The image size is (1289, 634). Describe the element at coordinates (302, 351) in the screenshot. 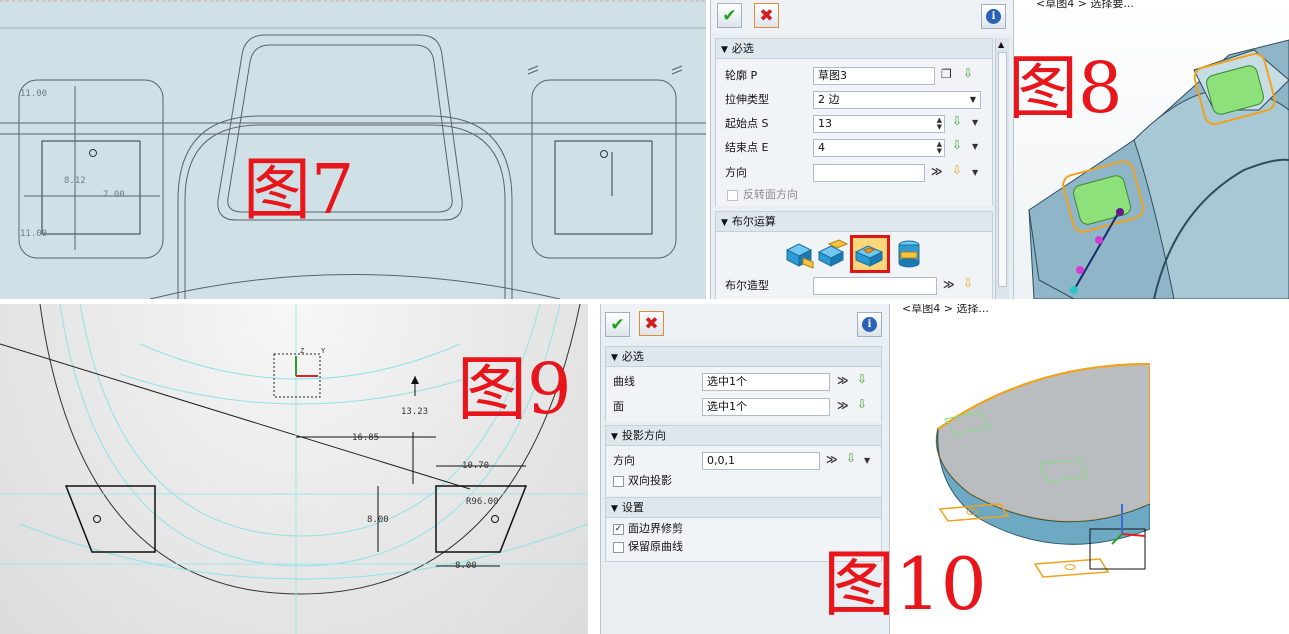

I see `axis-z-label: Z` at that location.